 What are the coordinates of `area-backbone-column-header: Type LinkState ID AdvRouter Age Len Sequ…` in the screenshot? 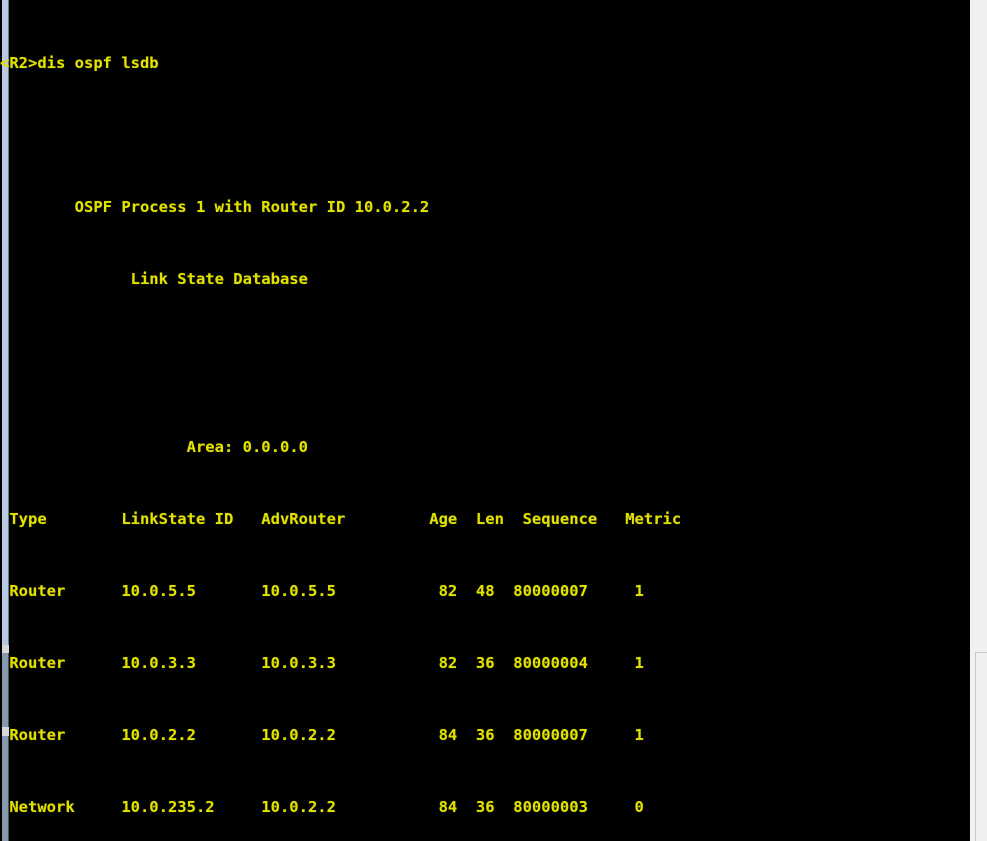 It's located at (341, 519).